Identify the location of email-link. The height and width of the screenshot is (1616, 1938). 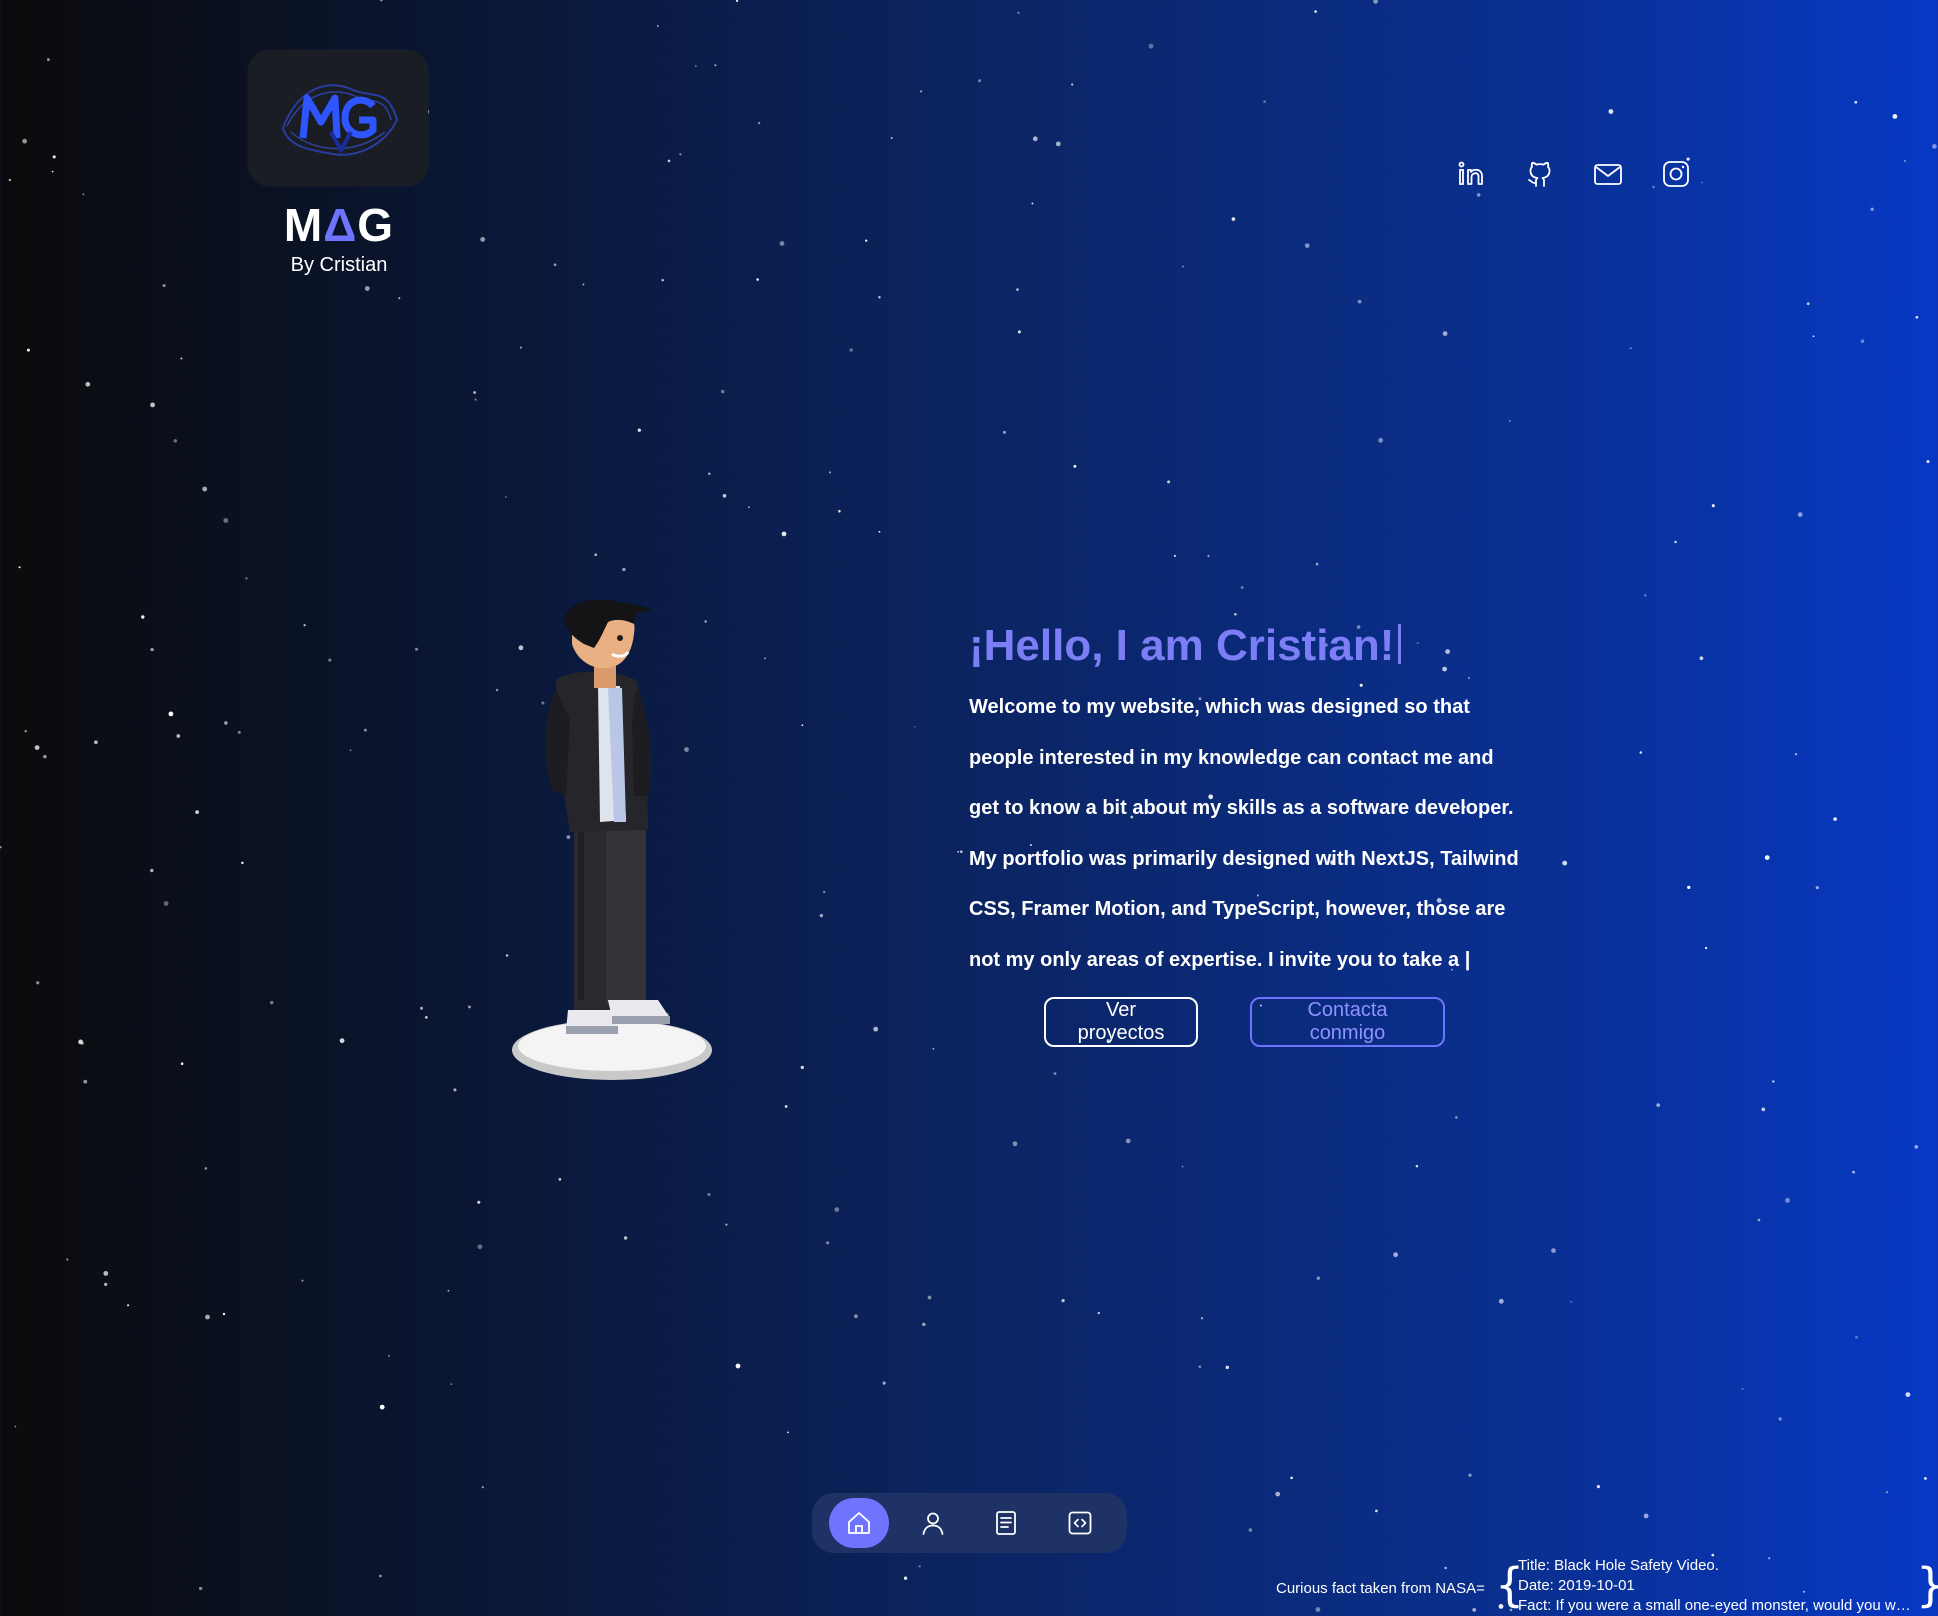
(1608, 174).